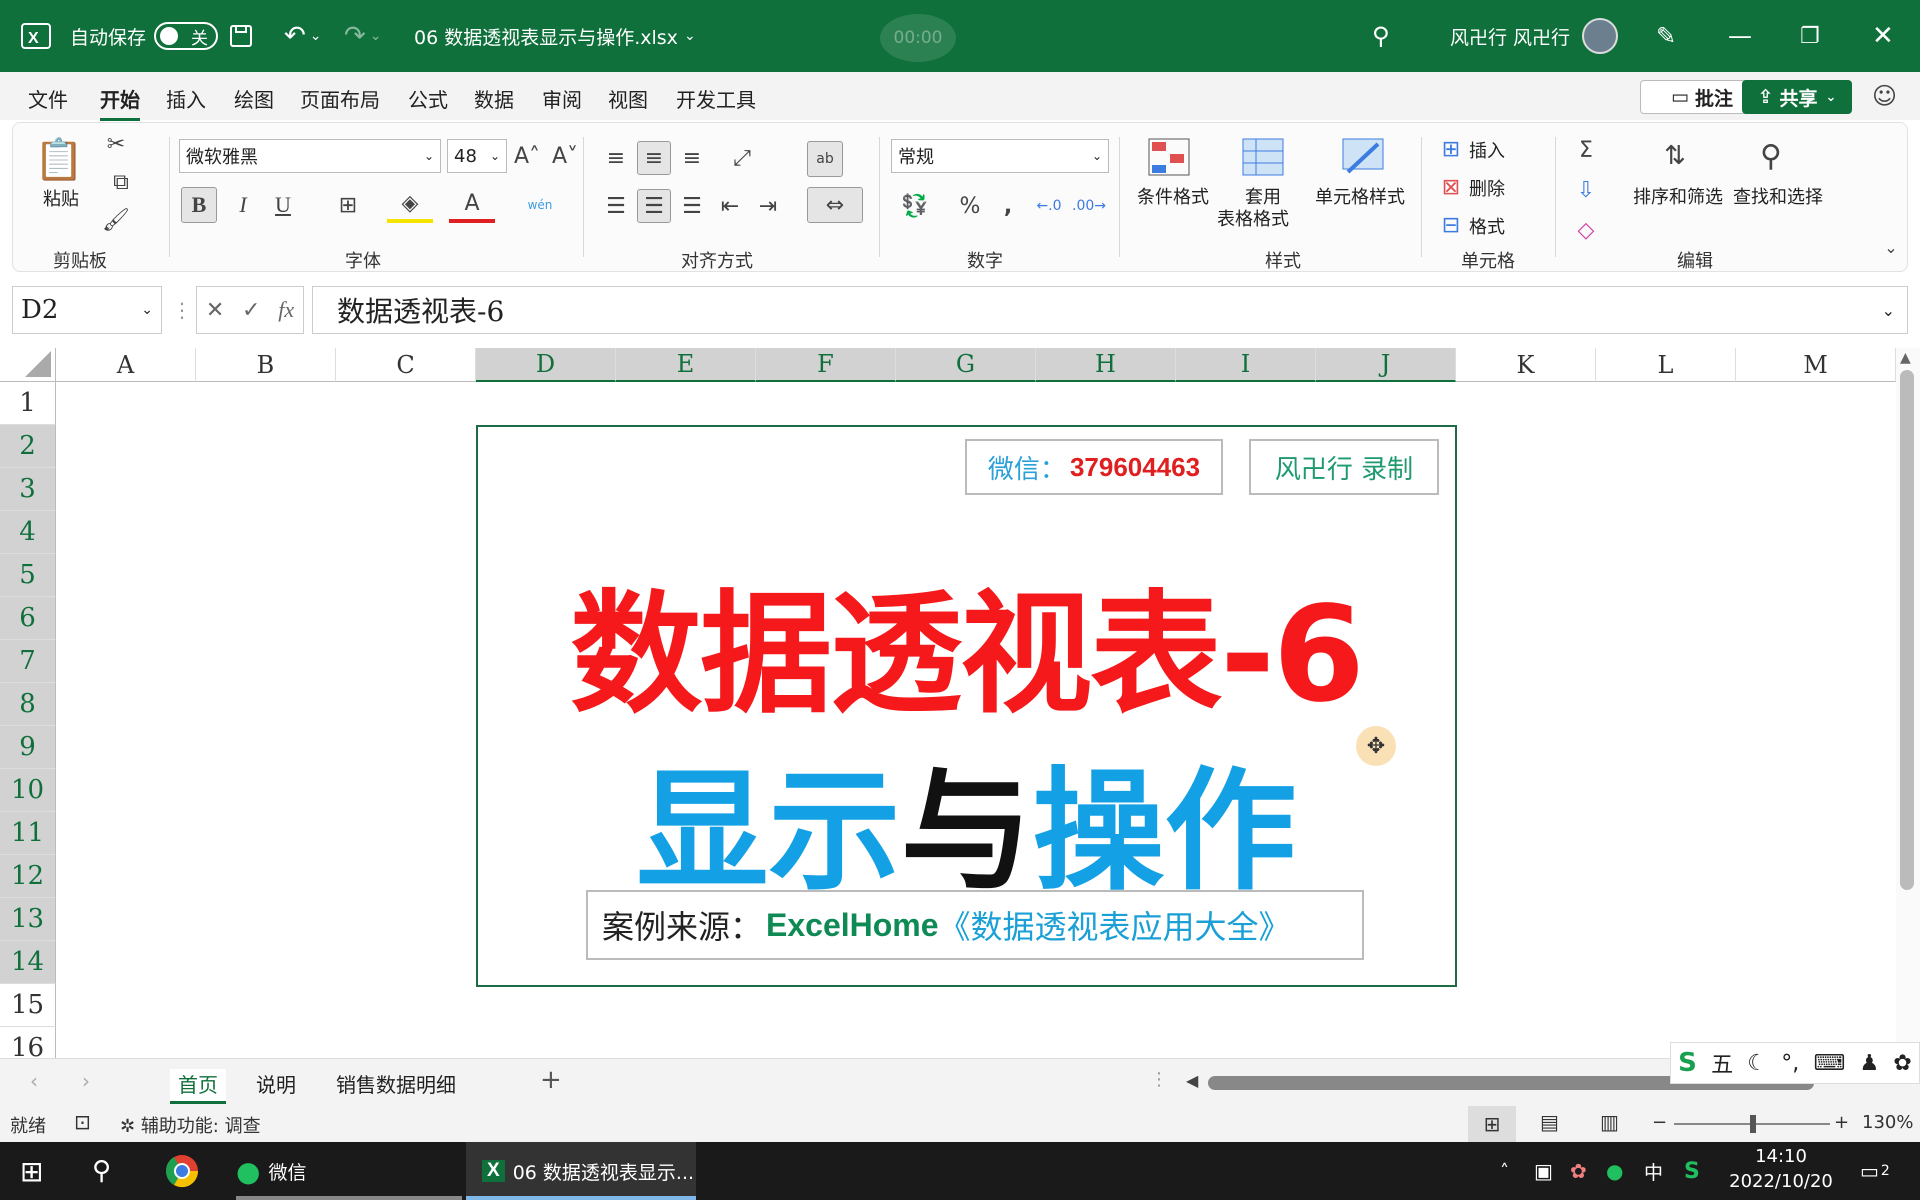 The image size is (1920, 1200). What do you see at coordinates (406, 365) in the screenshot?
I see `column-header-c: C` at bounding box center [406, 365].